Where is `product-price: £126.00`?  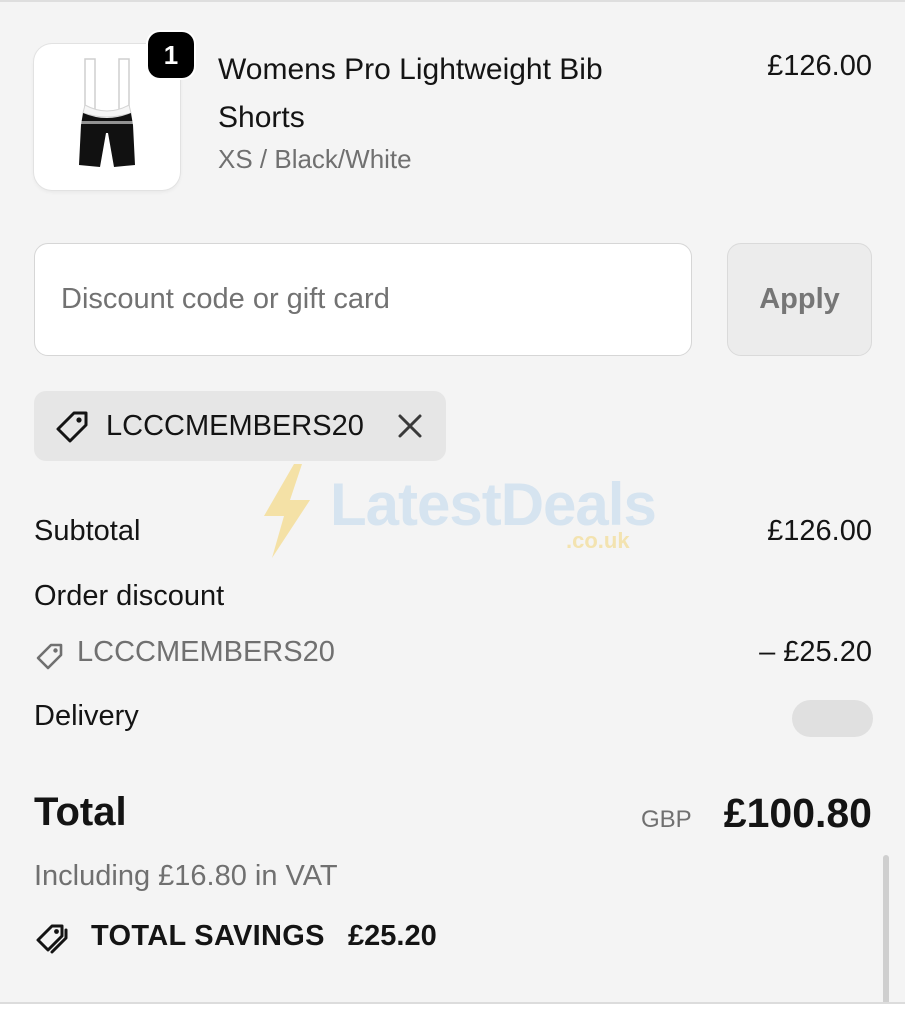
product-price: £126.00 is located at coordinates (819, 66).